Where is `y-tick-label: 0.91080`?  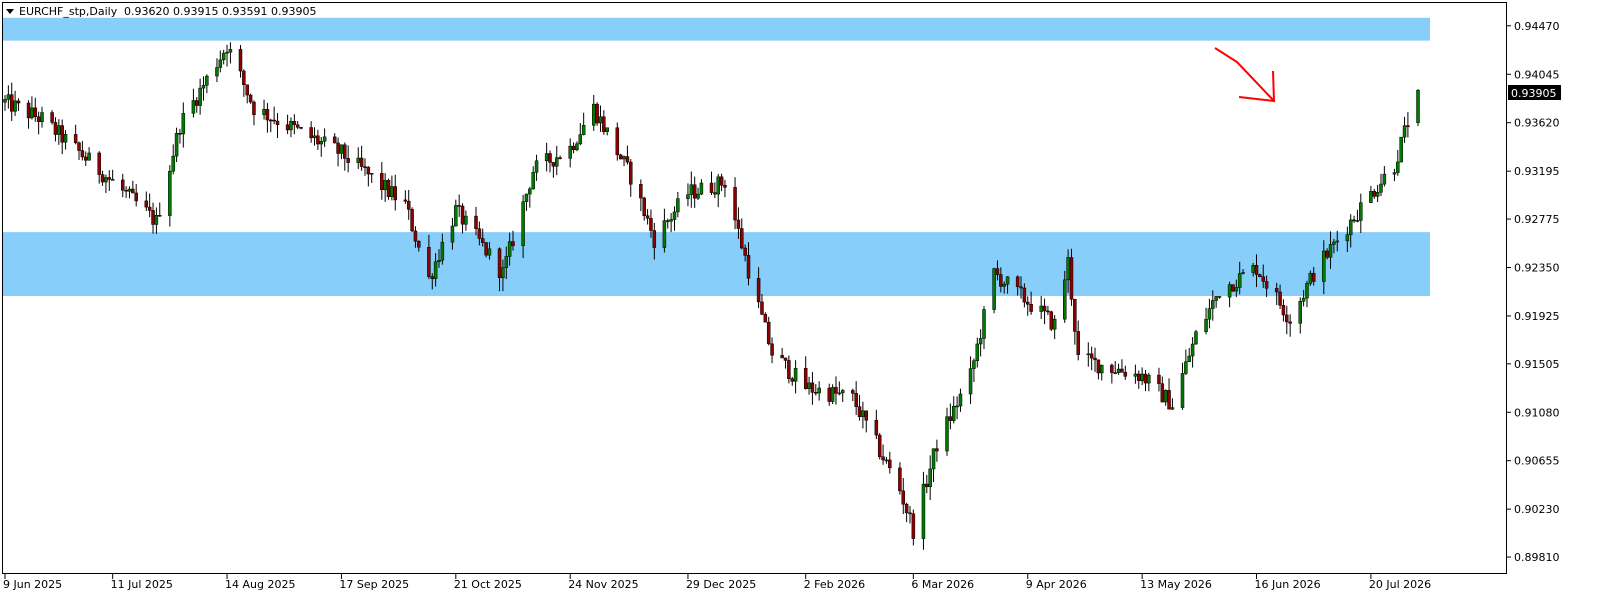 y-tick-label: 0.91080 is located at coordinates (1537, 412).